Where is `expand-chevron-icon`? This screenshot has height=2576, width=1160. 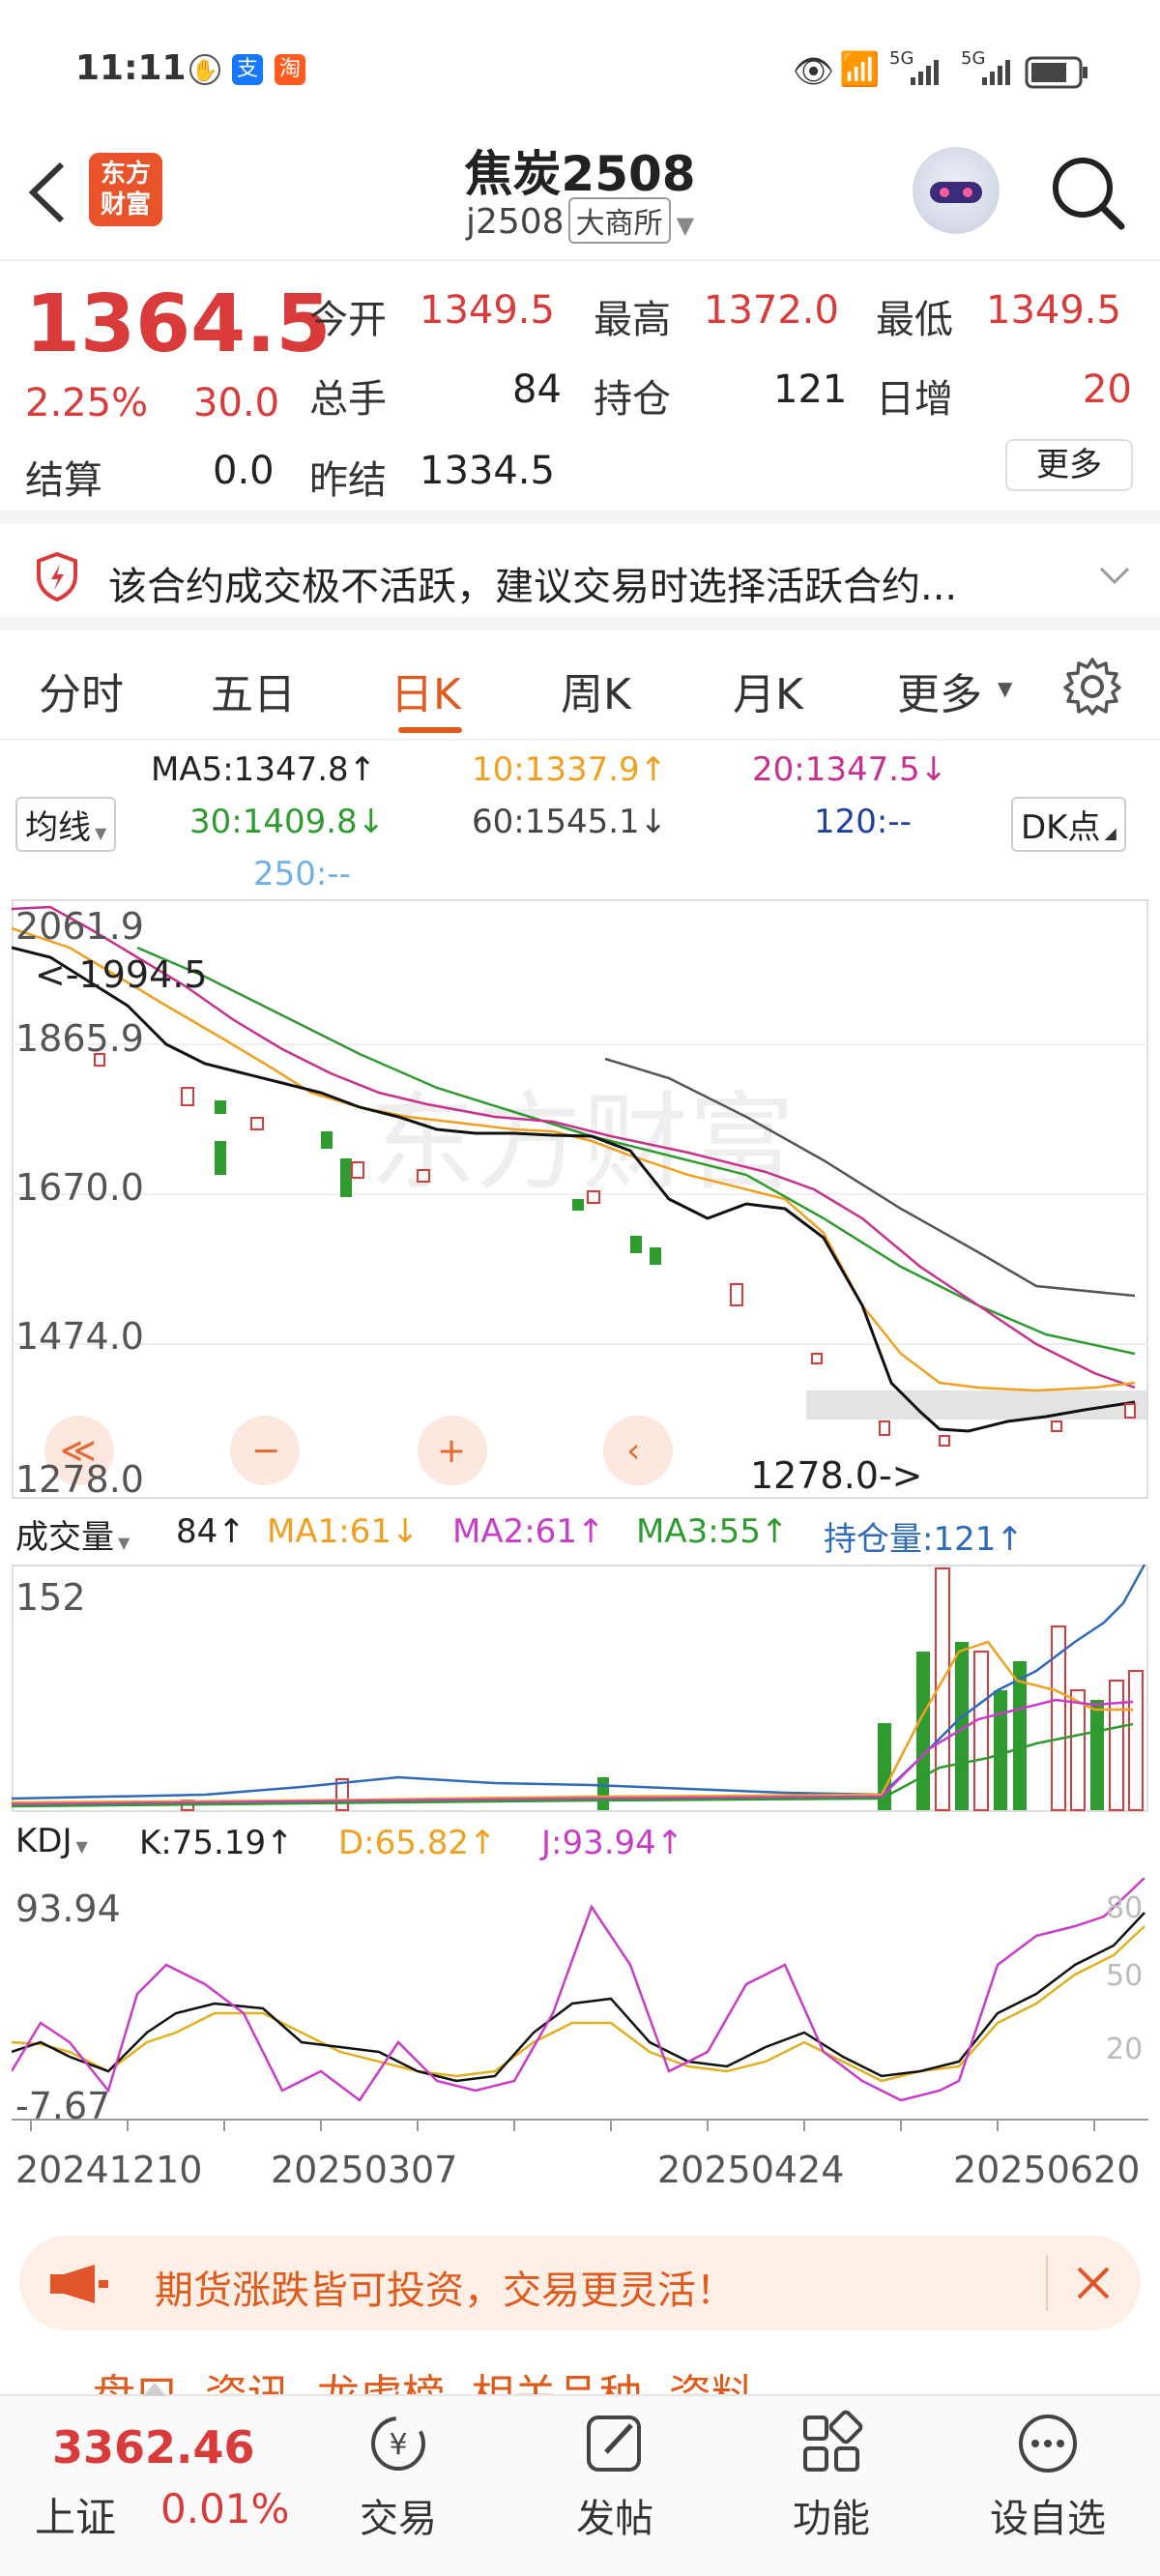 expand-chevron-icon is located at coordinates (1114, 575).